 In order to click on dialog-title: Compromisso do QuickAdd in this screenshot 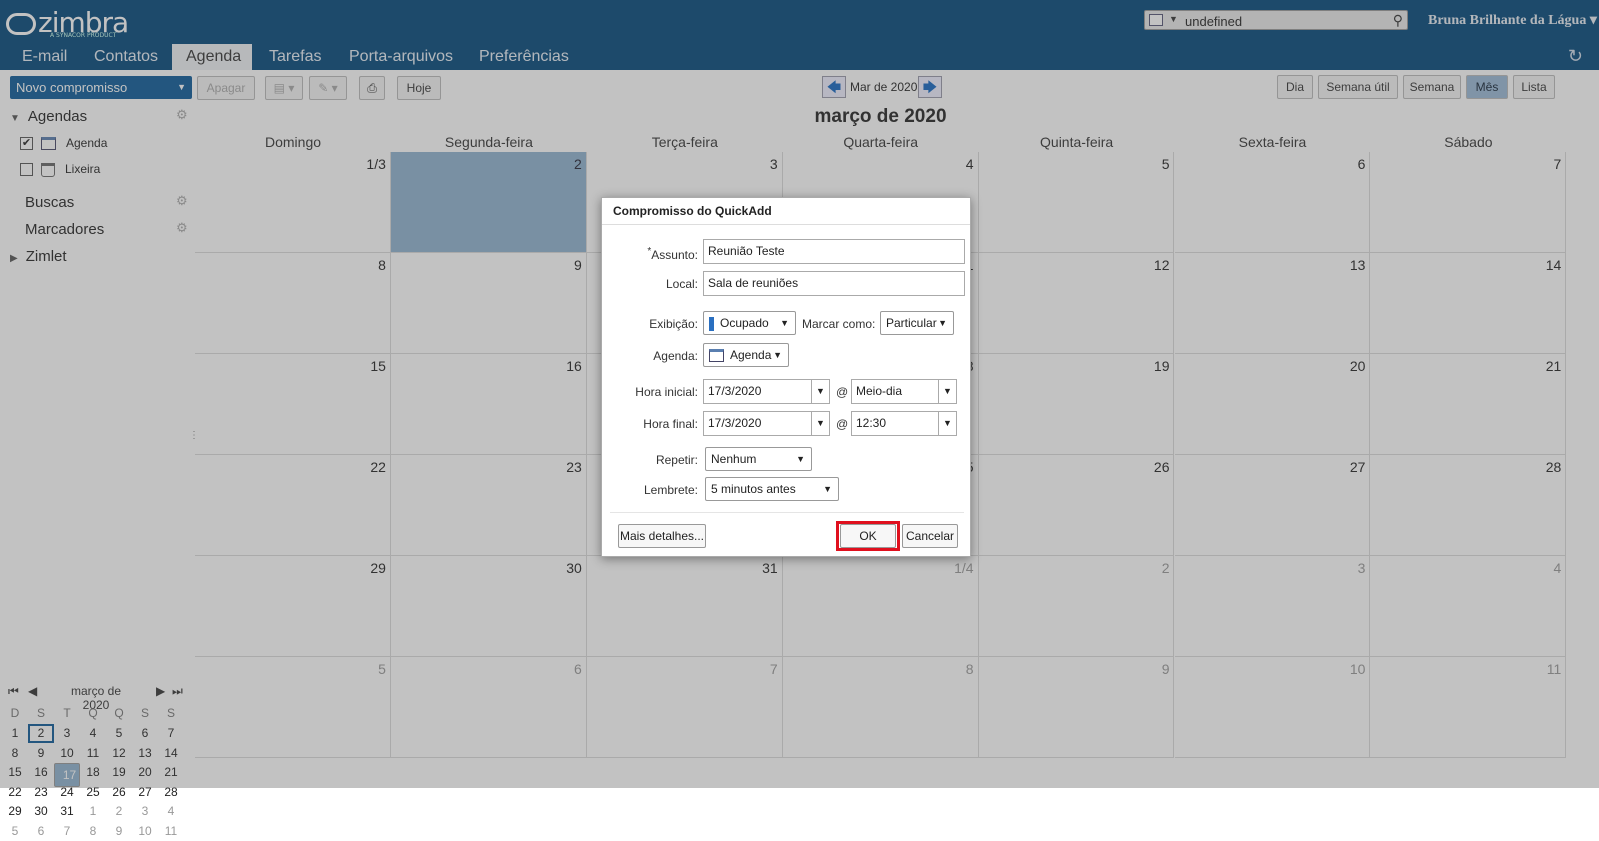, I will do `click(786, 211)`.